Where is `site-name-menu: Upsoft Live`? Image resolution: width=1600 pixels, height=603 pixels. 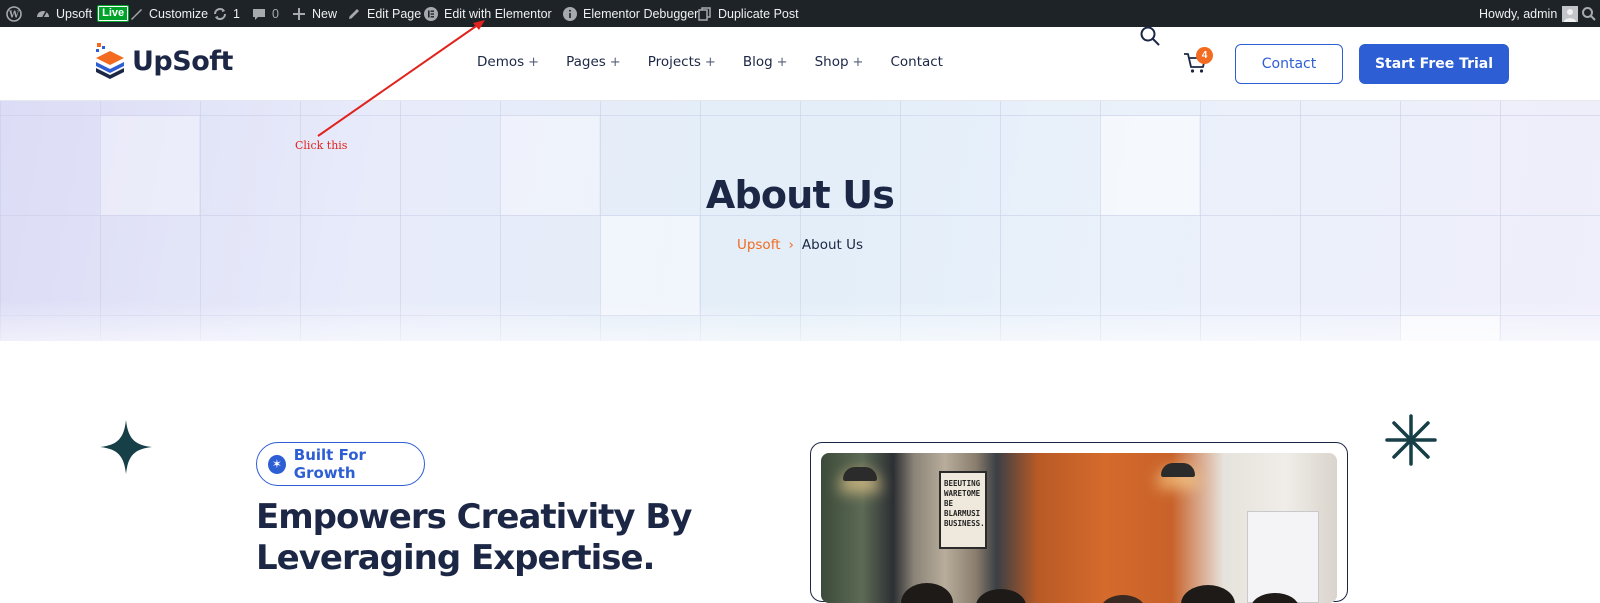
site-name-menu: Upsoft Live is located at coordinates (82, 13).